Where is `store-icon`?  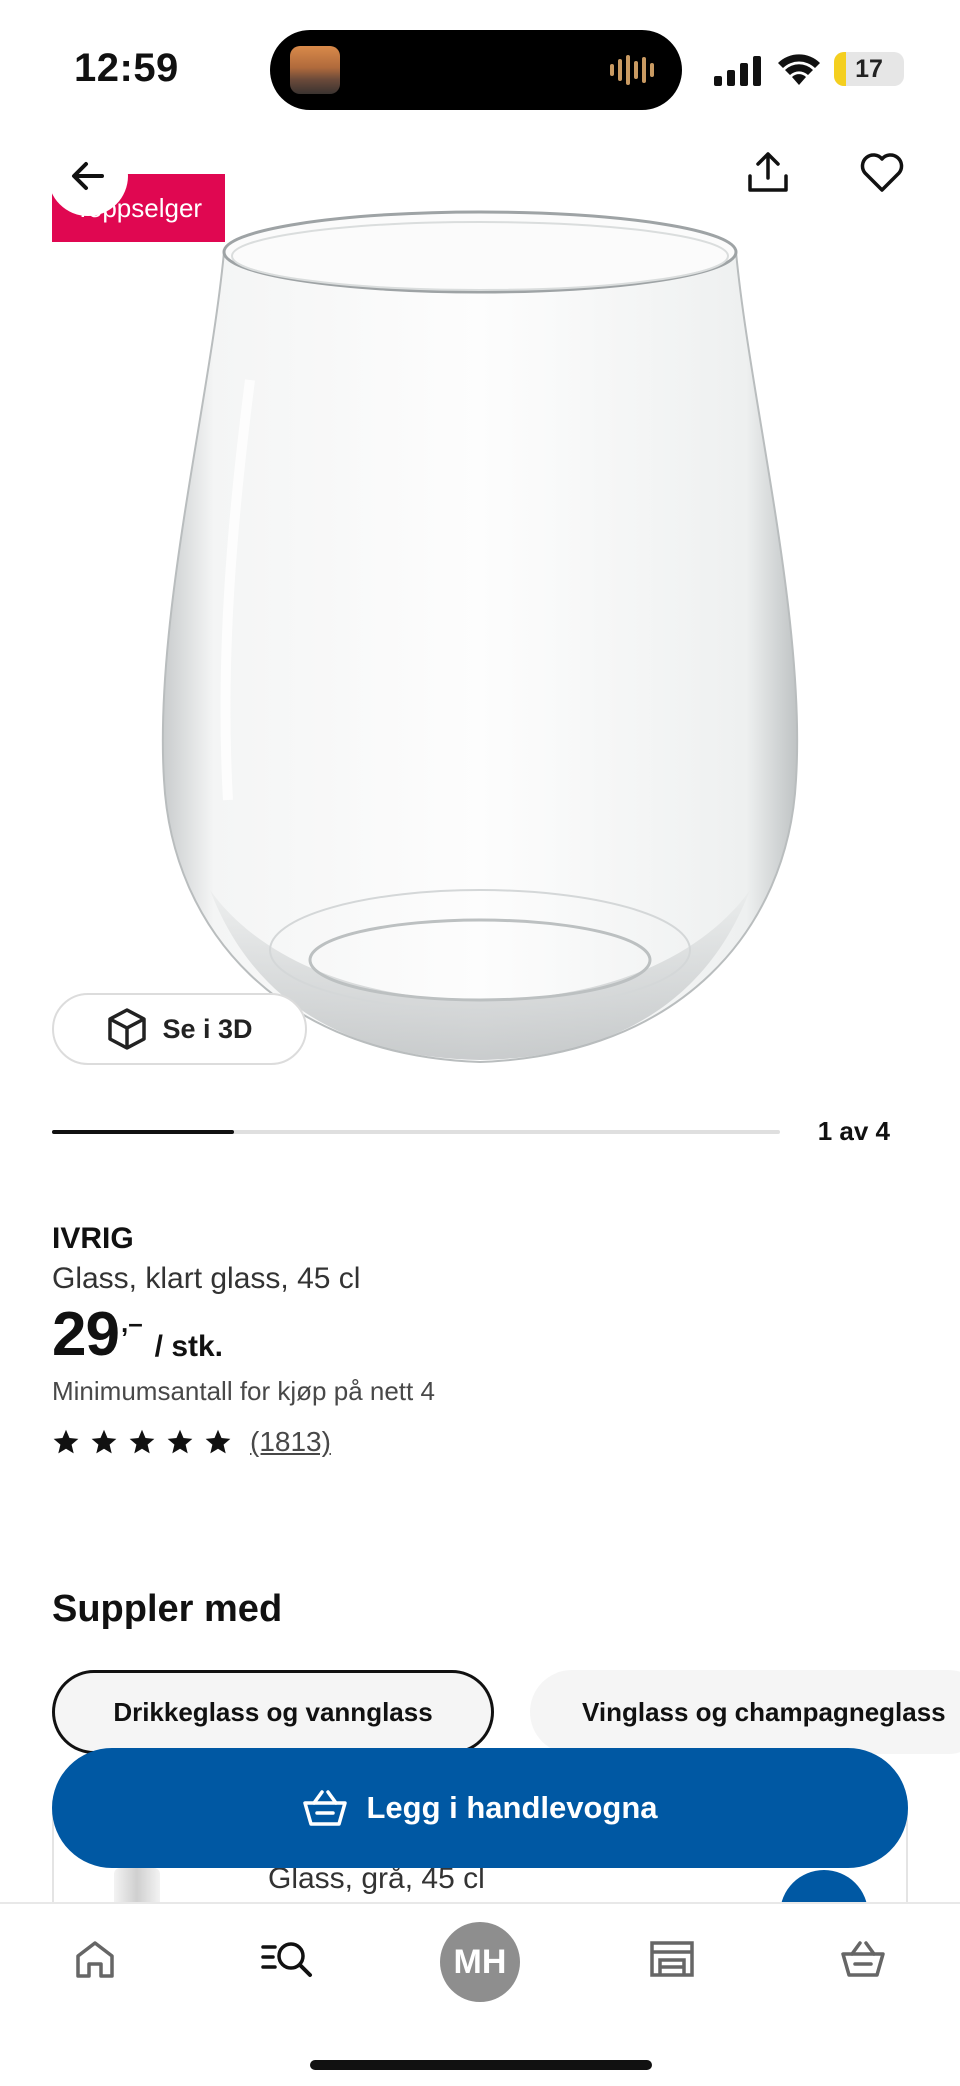 store-icon is located at coordinates (672, 1959).